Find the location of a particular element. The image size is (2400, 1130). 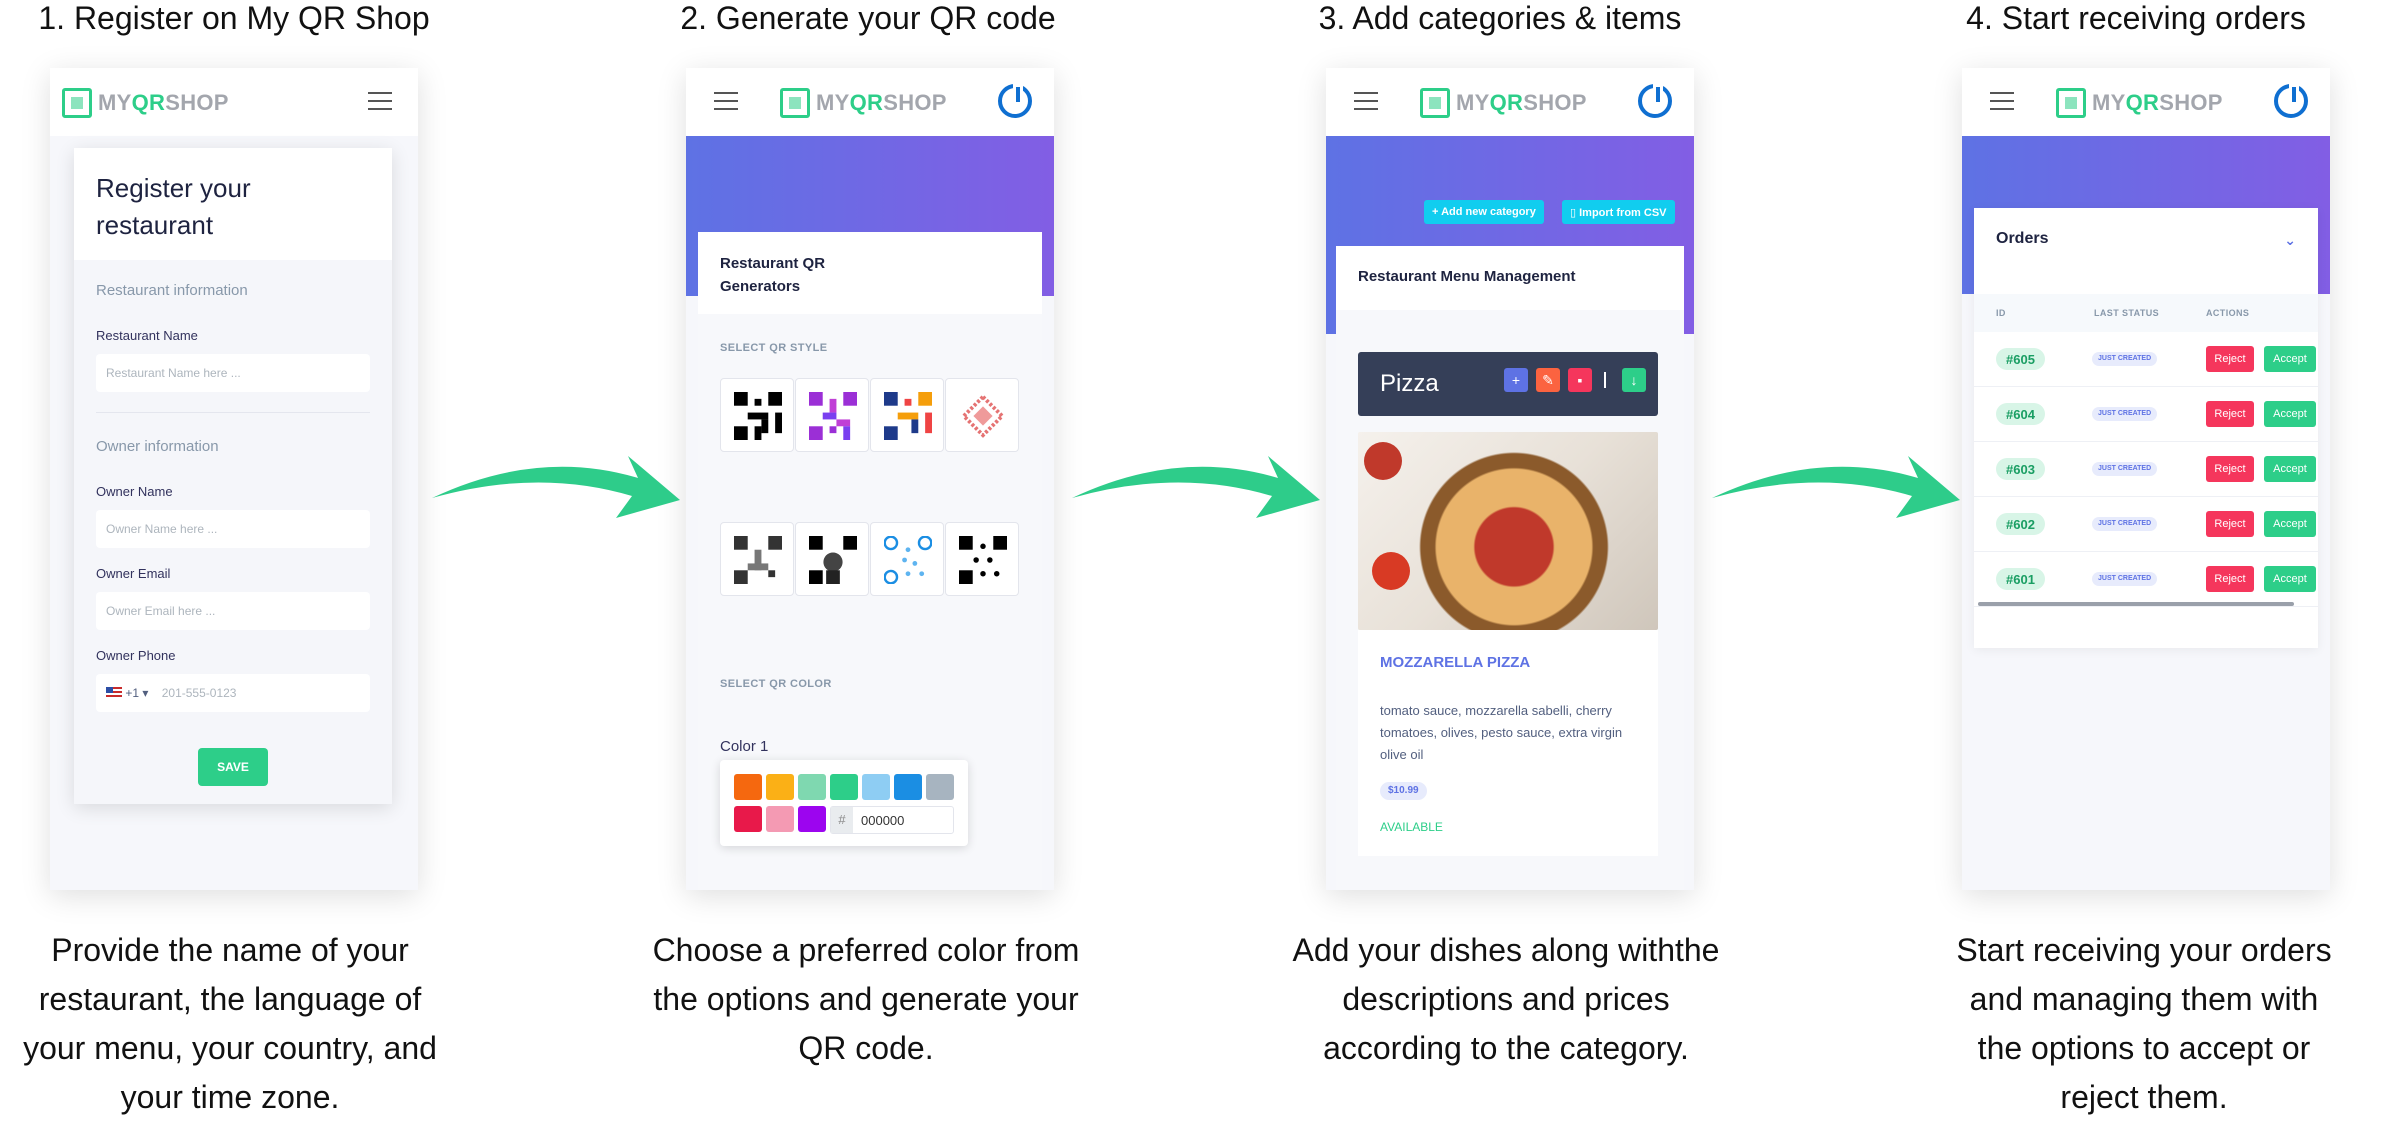

table-row: #601 JUST CREATED Reject Accept is located at coordinates (2146, 579).